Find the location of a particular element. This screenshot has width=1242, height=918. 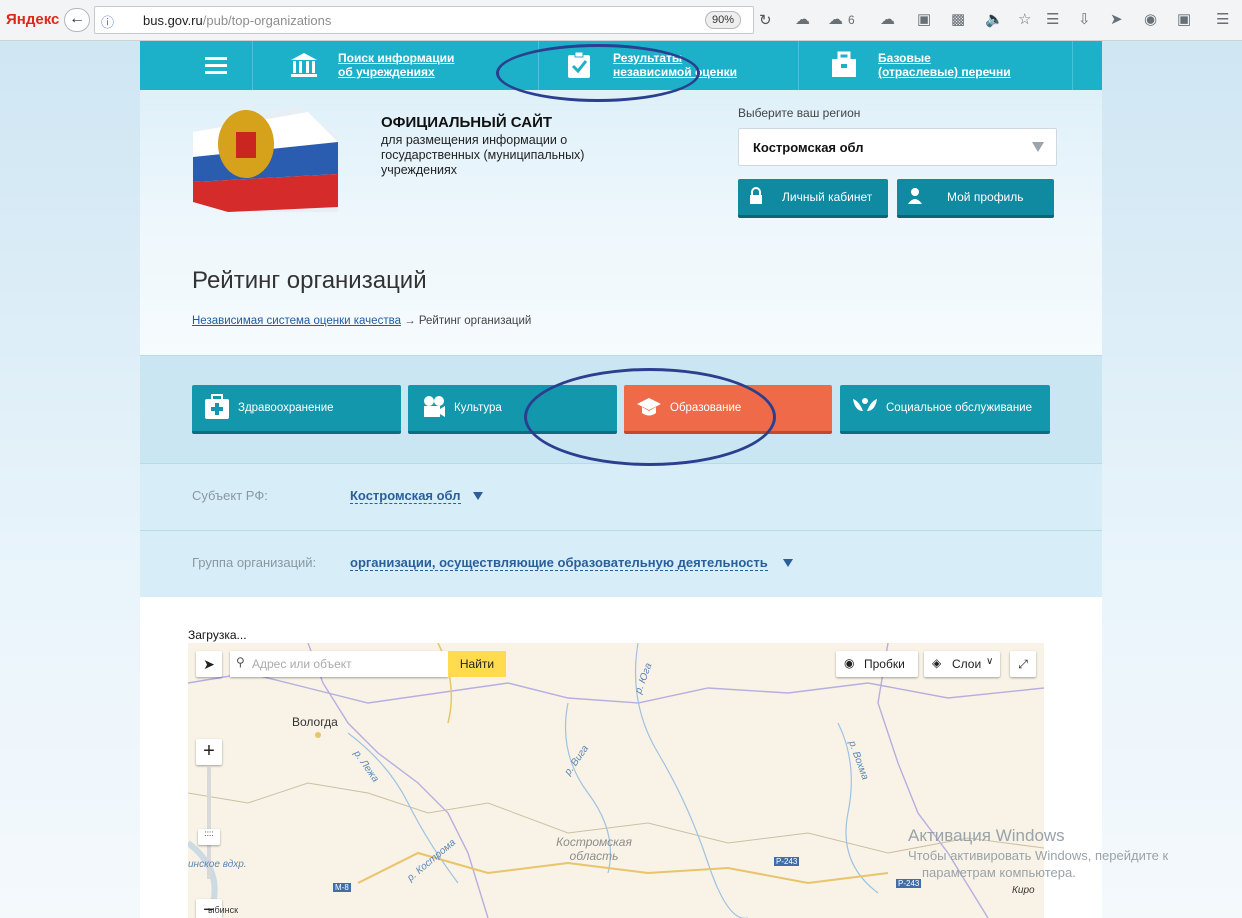

watermark-line: параметрам компьютера. is located at coordinates (999, 872).